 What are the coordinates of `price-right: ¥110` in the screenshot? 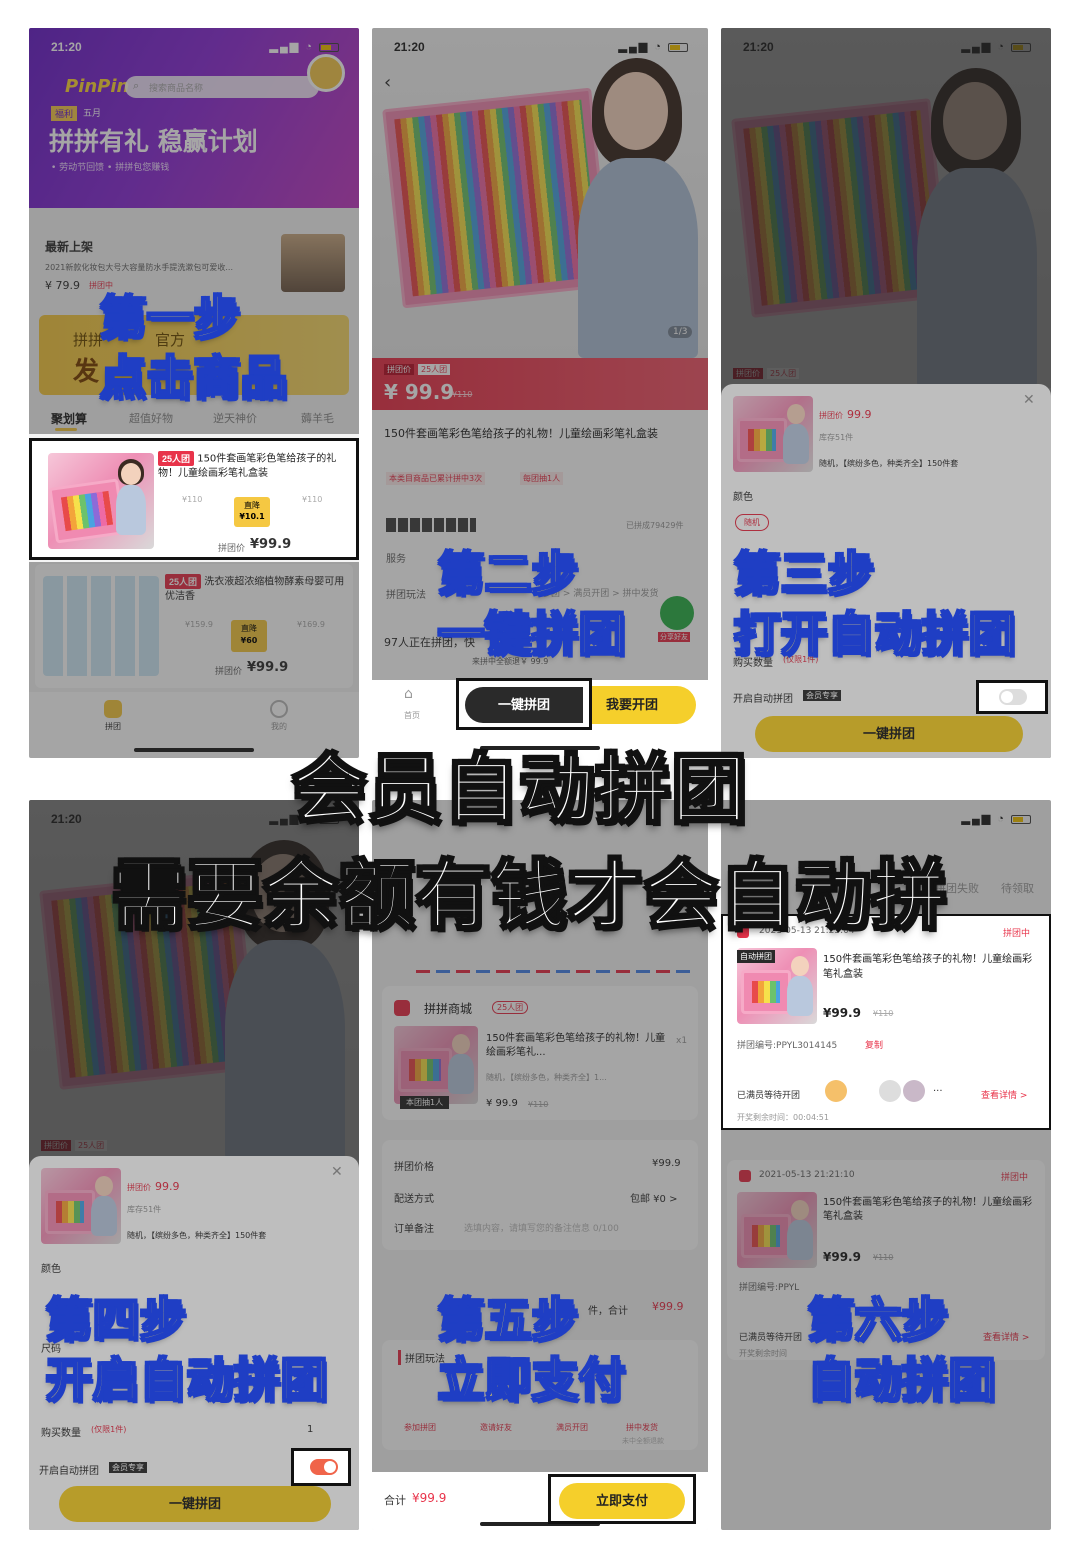 It's located at (312, 499).